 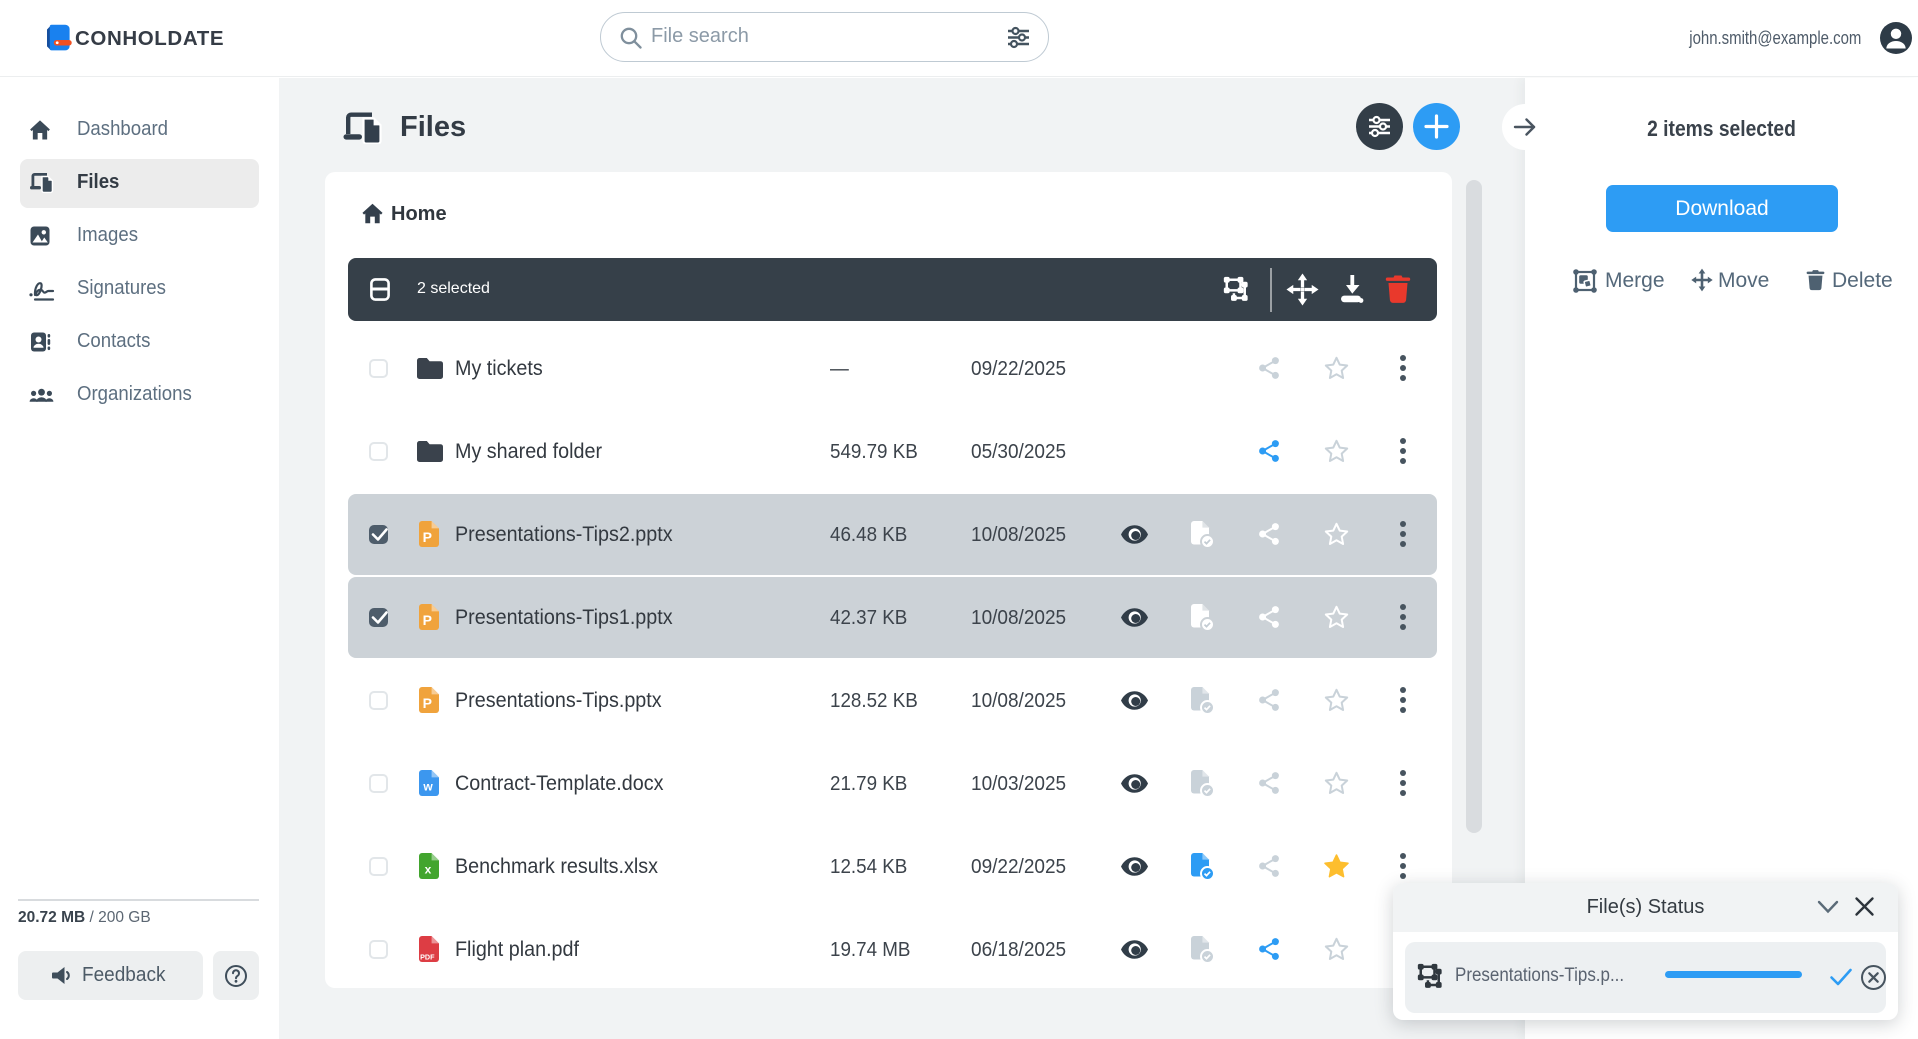 I want to click on svg-text: PDF, so click(x=427, y=957).